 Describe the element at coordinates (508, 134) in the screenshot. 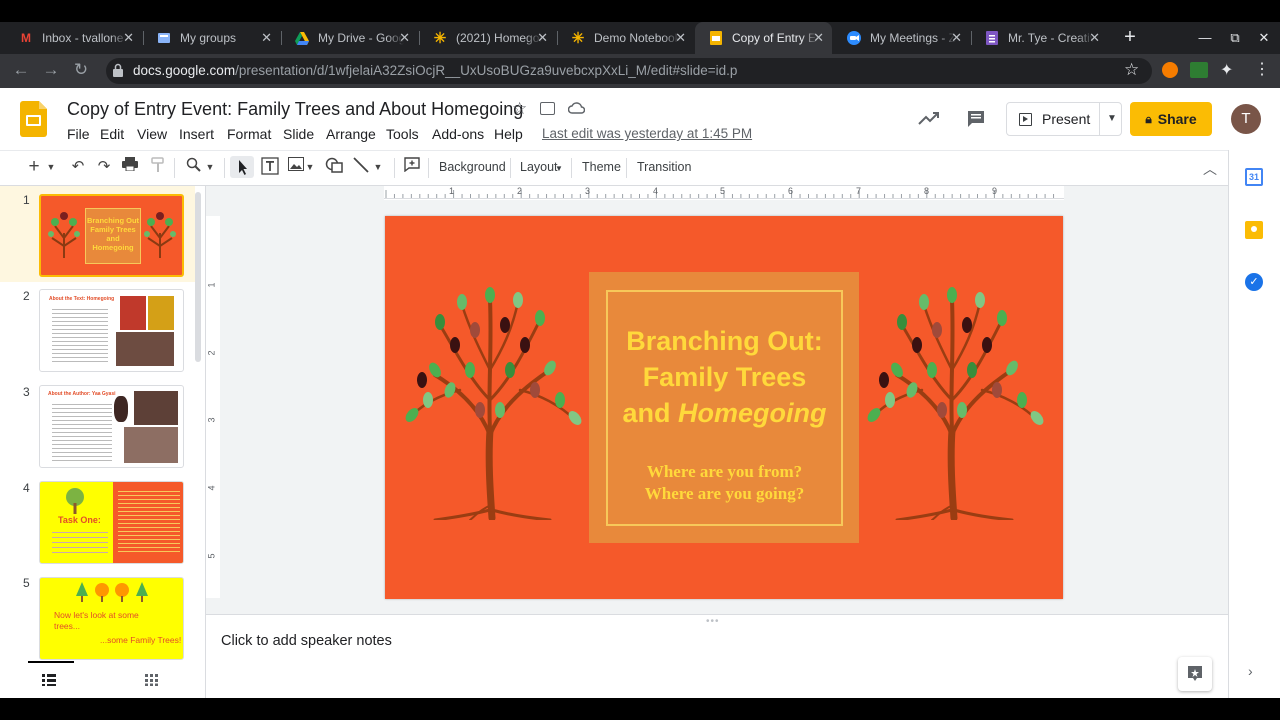

I see `menu-help: Help` at that location.